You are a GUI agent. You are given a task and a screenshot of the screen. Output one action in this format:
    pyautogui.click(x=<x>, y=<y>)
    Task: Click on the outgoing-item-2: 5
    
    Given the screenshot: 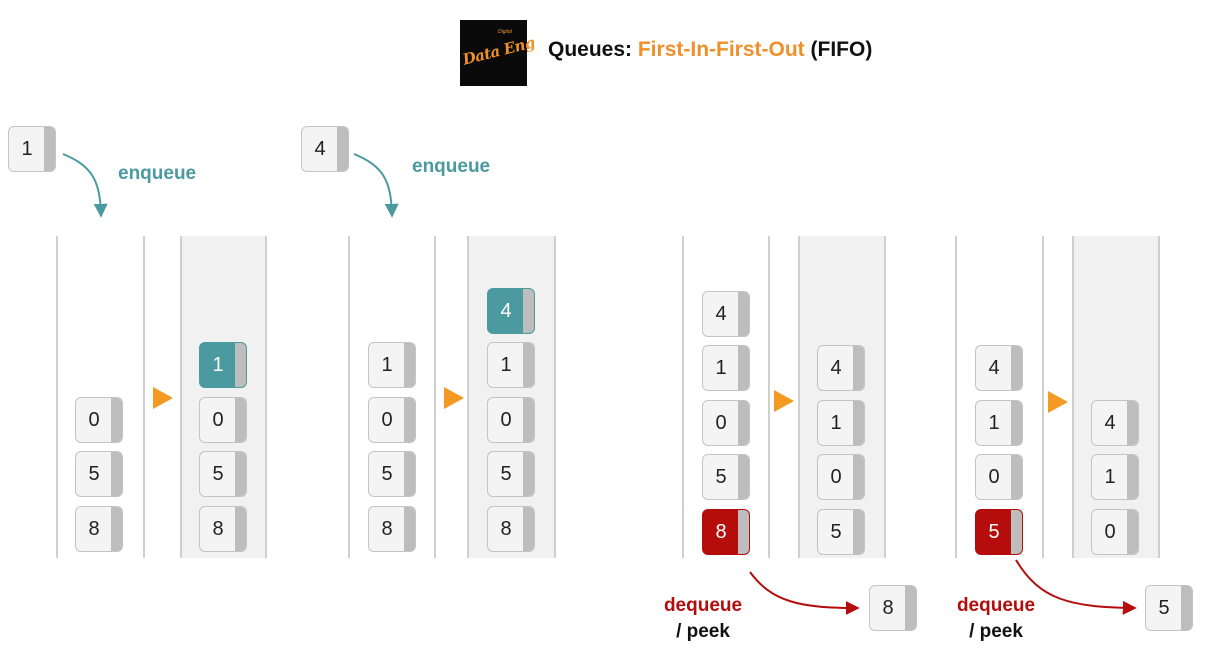 What is the action you would take?
    pyautogui.click(x=1169, y=608)
    